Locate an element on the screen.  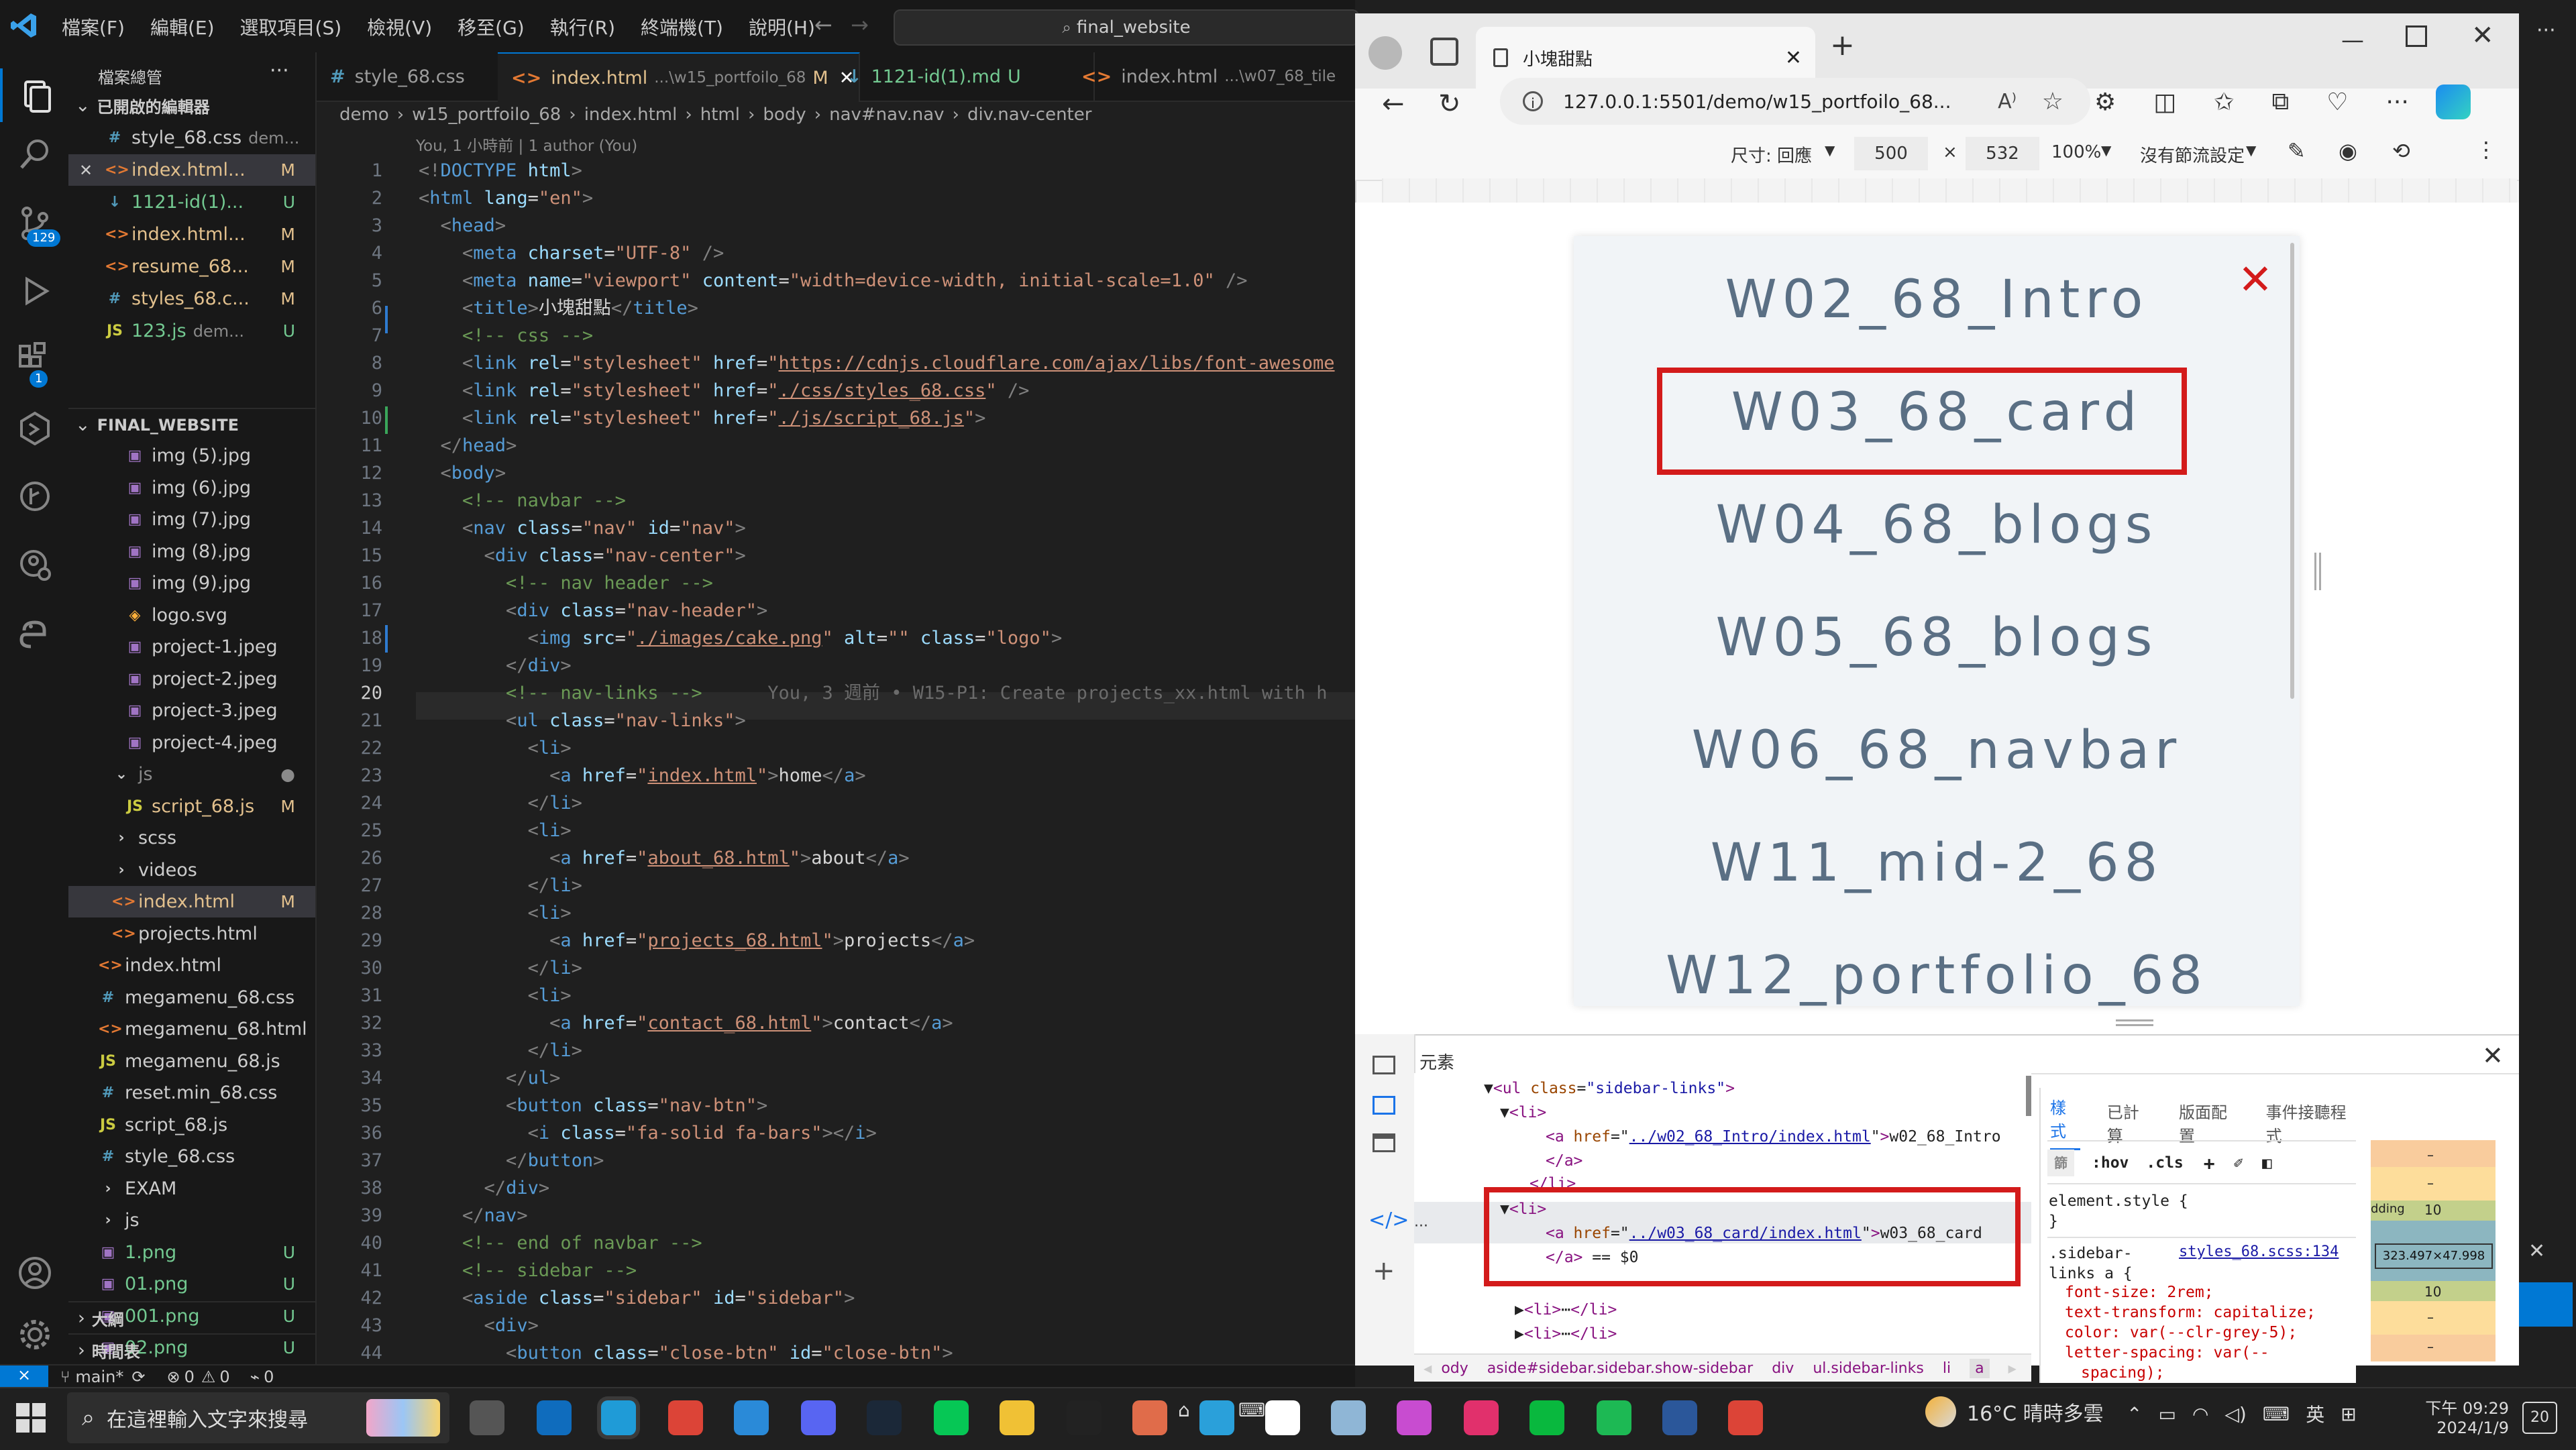
sidebar-link: W04_68_blogs is located at coordinates (1937, 525).